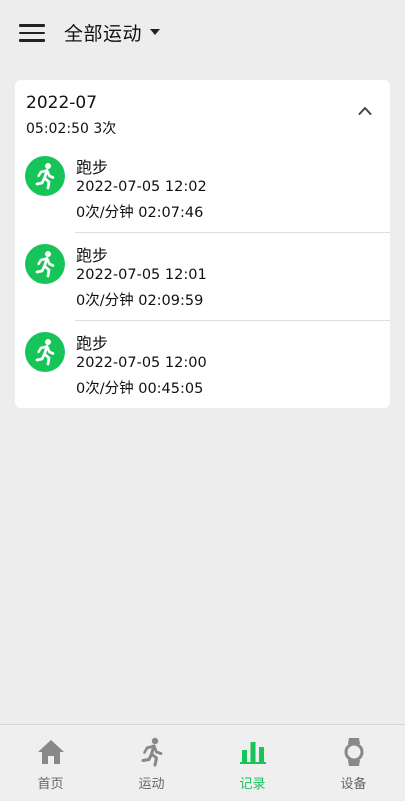 Image resolution: width=405 pixels, height=801 pixels. I want to click on record-datetime: 2022-07-05 12:00, so click(141, 363).